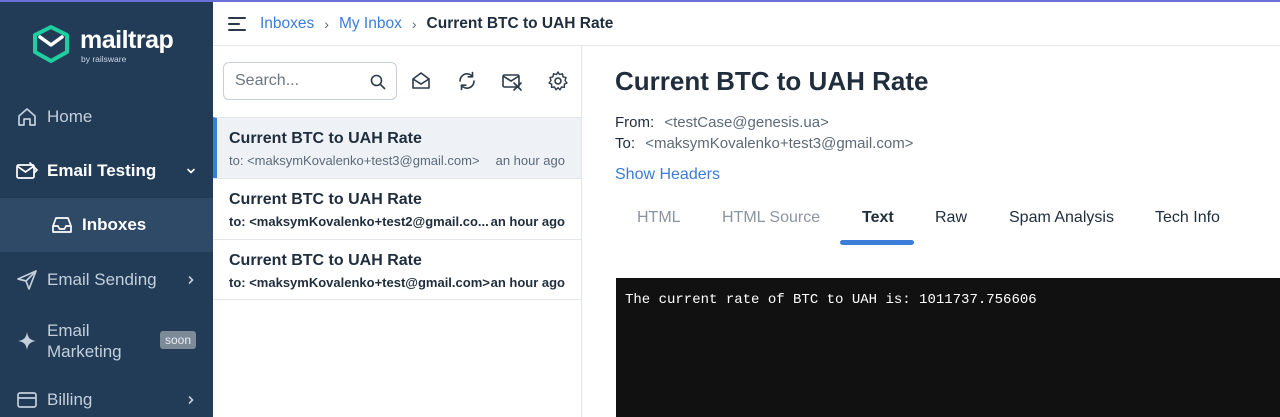 The width and height of the screenshot is (1280, 417). Describe the element at coordinates (878, 218) in the screenshot. I see `tab-text: Text` at that location.